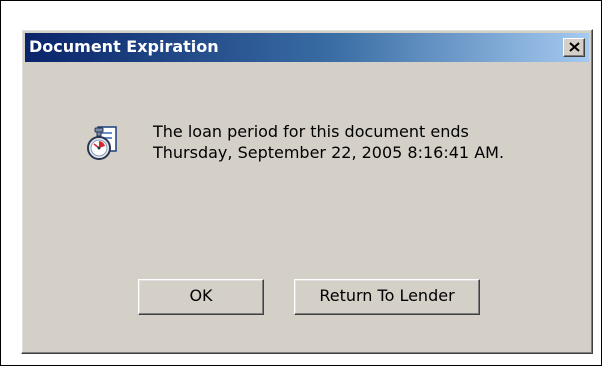 The width and height of the screenshot is (602, 366). What do you see at coordinates (201, 297) in the screenshot?
I see `ok-button: OK` at bounding box center [201, 297].